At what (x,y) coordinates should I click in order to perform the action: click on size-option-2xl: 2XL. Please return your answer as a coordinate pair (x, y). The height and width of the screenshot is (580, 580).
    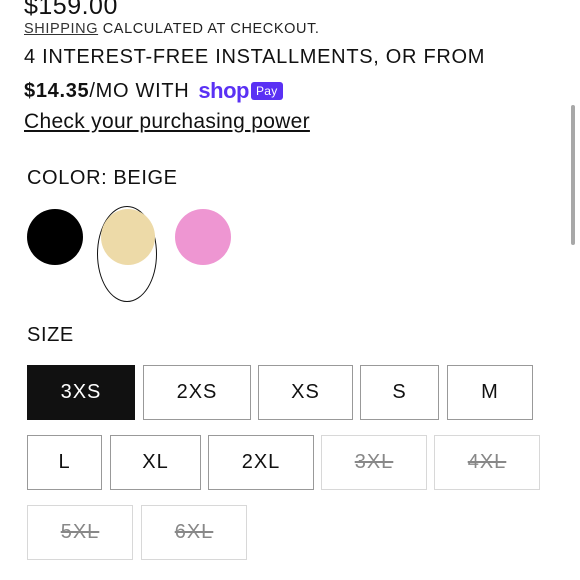
    Looking at the image, I should click on (261, 462).